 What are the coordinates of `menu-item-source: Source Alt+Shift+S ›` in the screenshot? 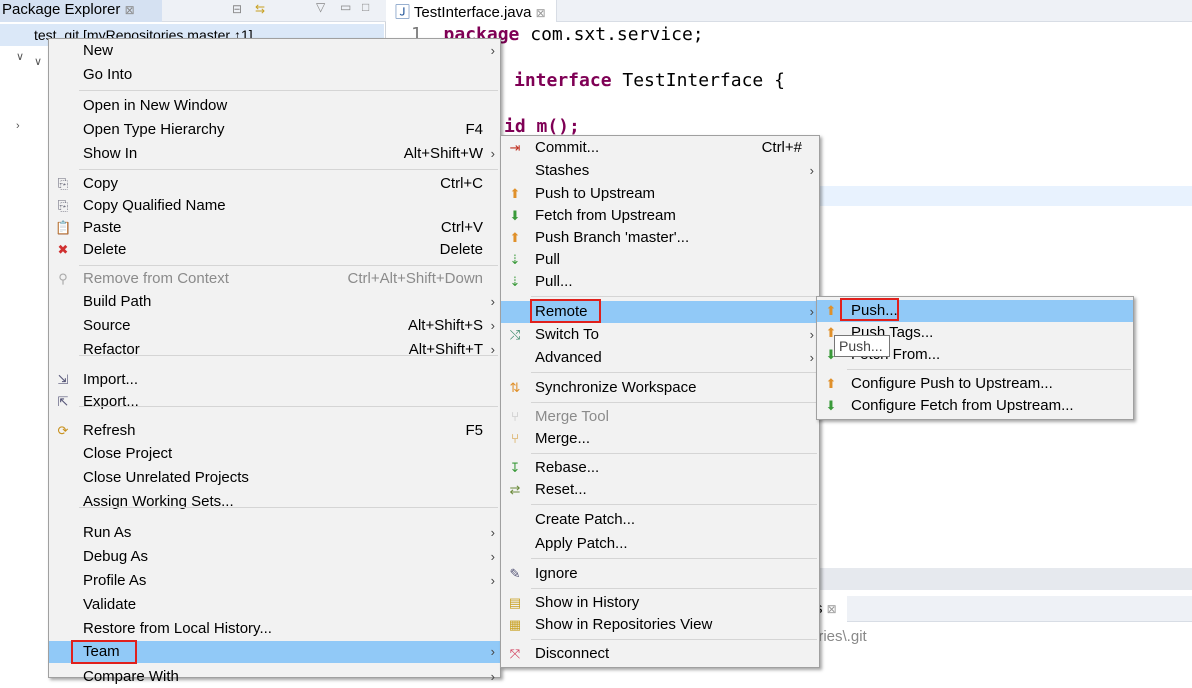 It's located at (274, 326).